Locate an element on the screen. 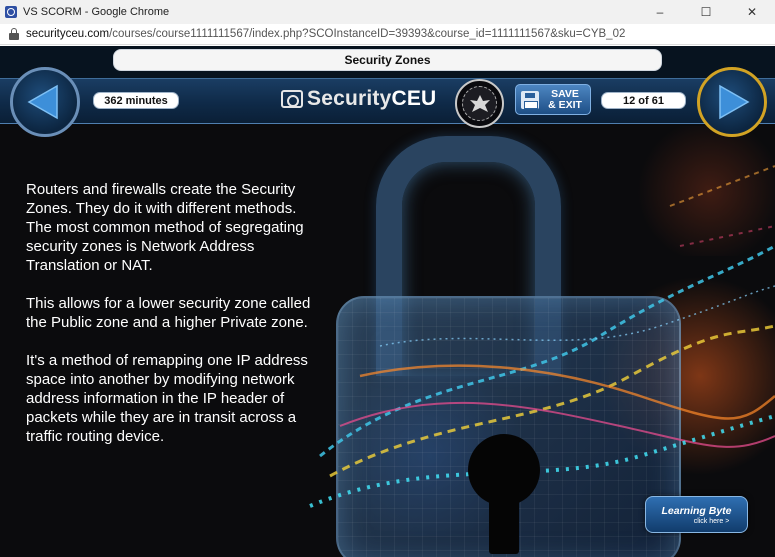  save-exit-label: SAVE & EXIT is located at coordinates (565, 99).